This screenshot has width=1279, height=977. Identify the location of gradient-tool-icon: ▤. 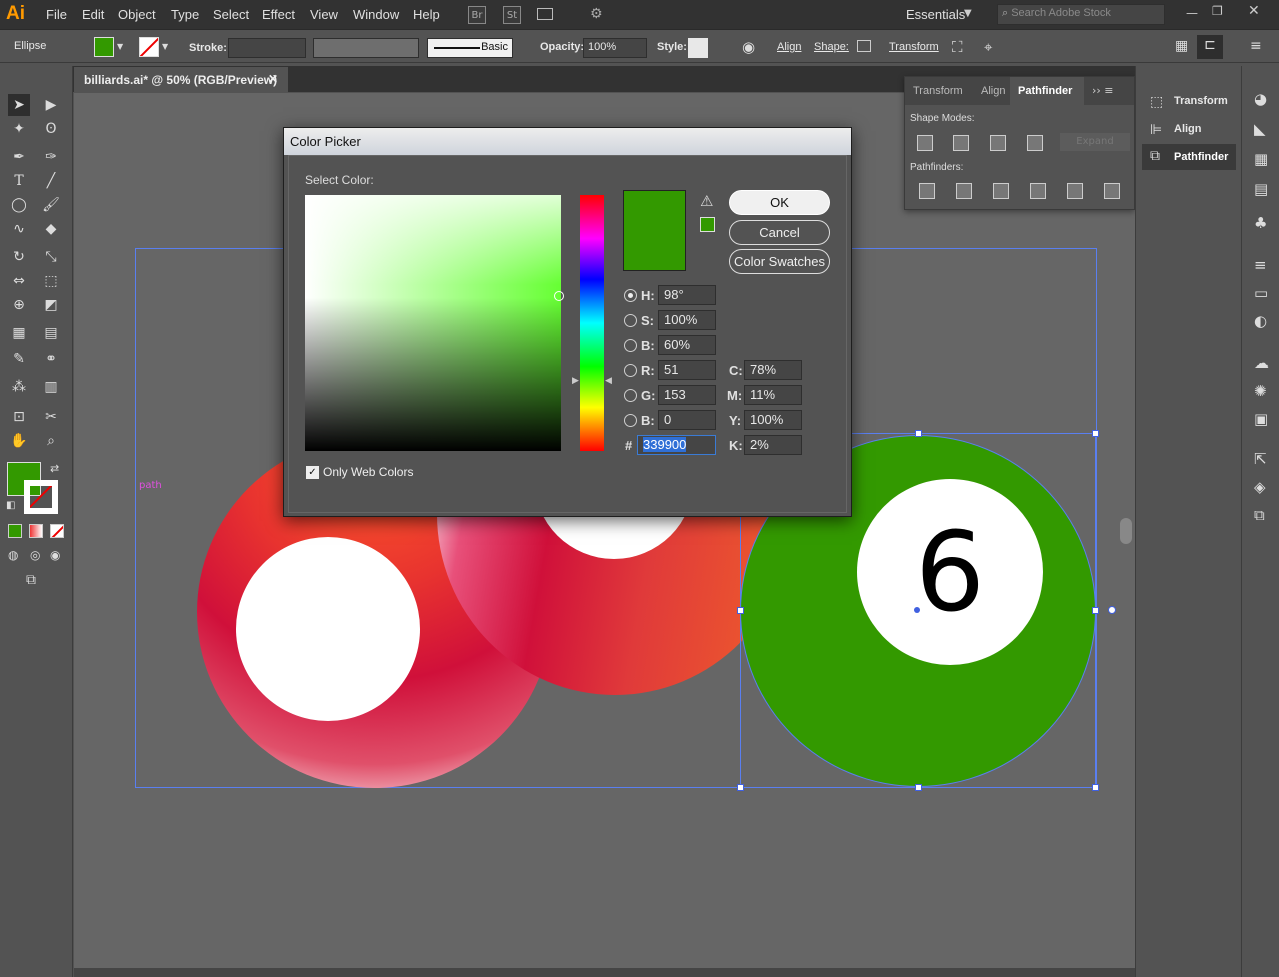
(51, 333).